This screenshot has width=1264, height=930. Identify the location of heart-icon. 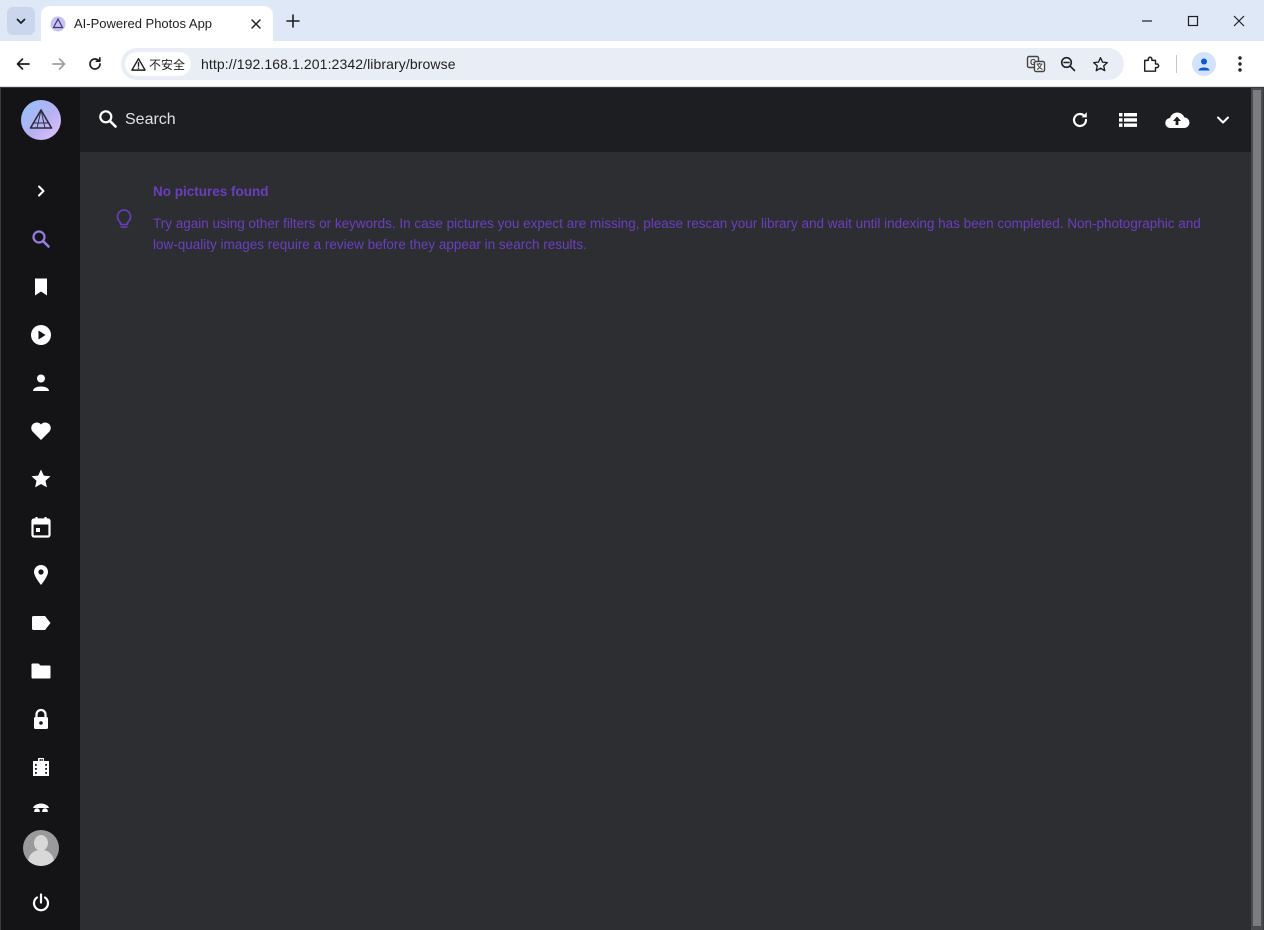
(41, 431).